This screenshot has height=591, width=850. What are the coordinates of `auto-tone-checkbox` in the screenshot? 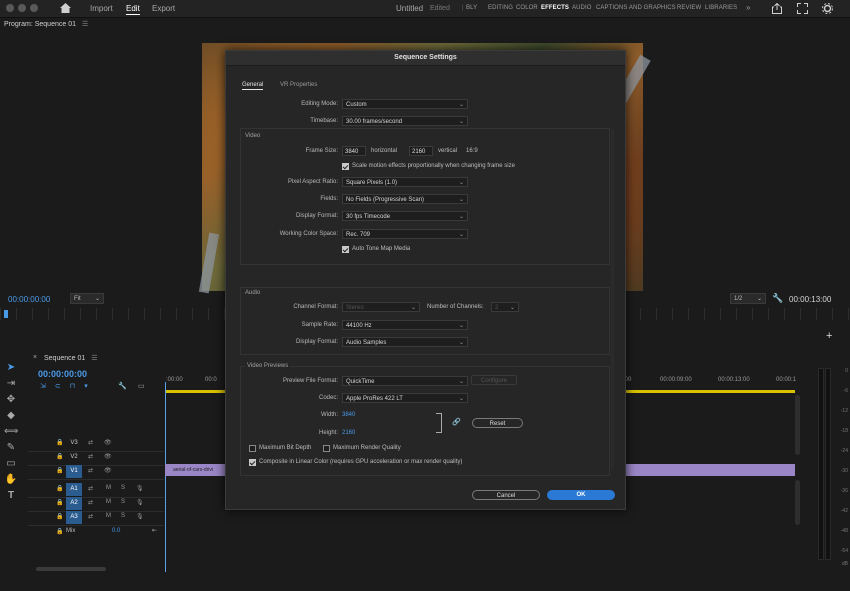 It's located at (345, 249).